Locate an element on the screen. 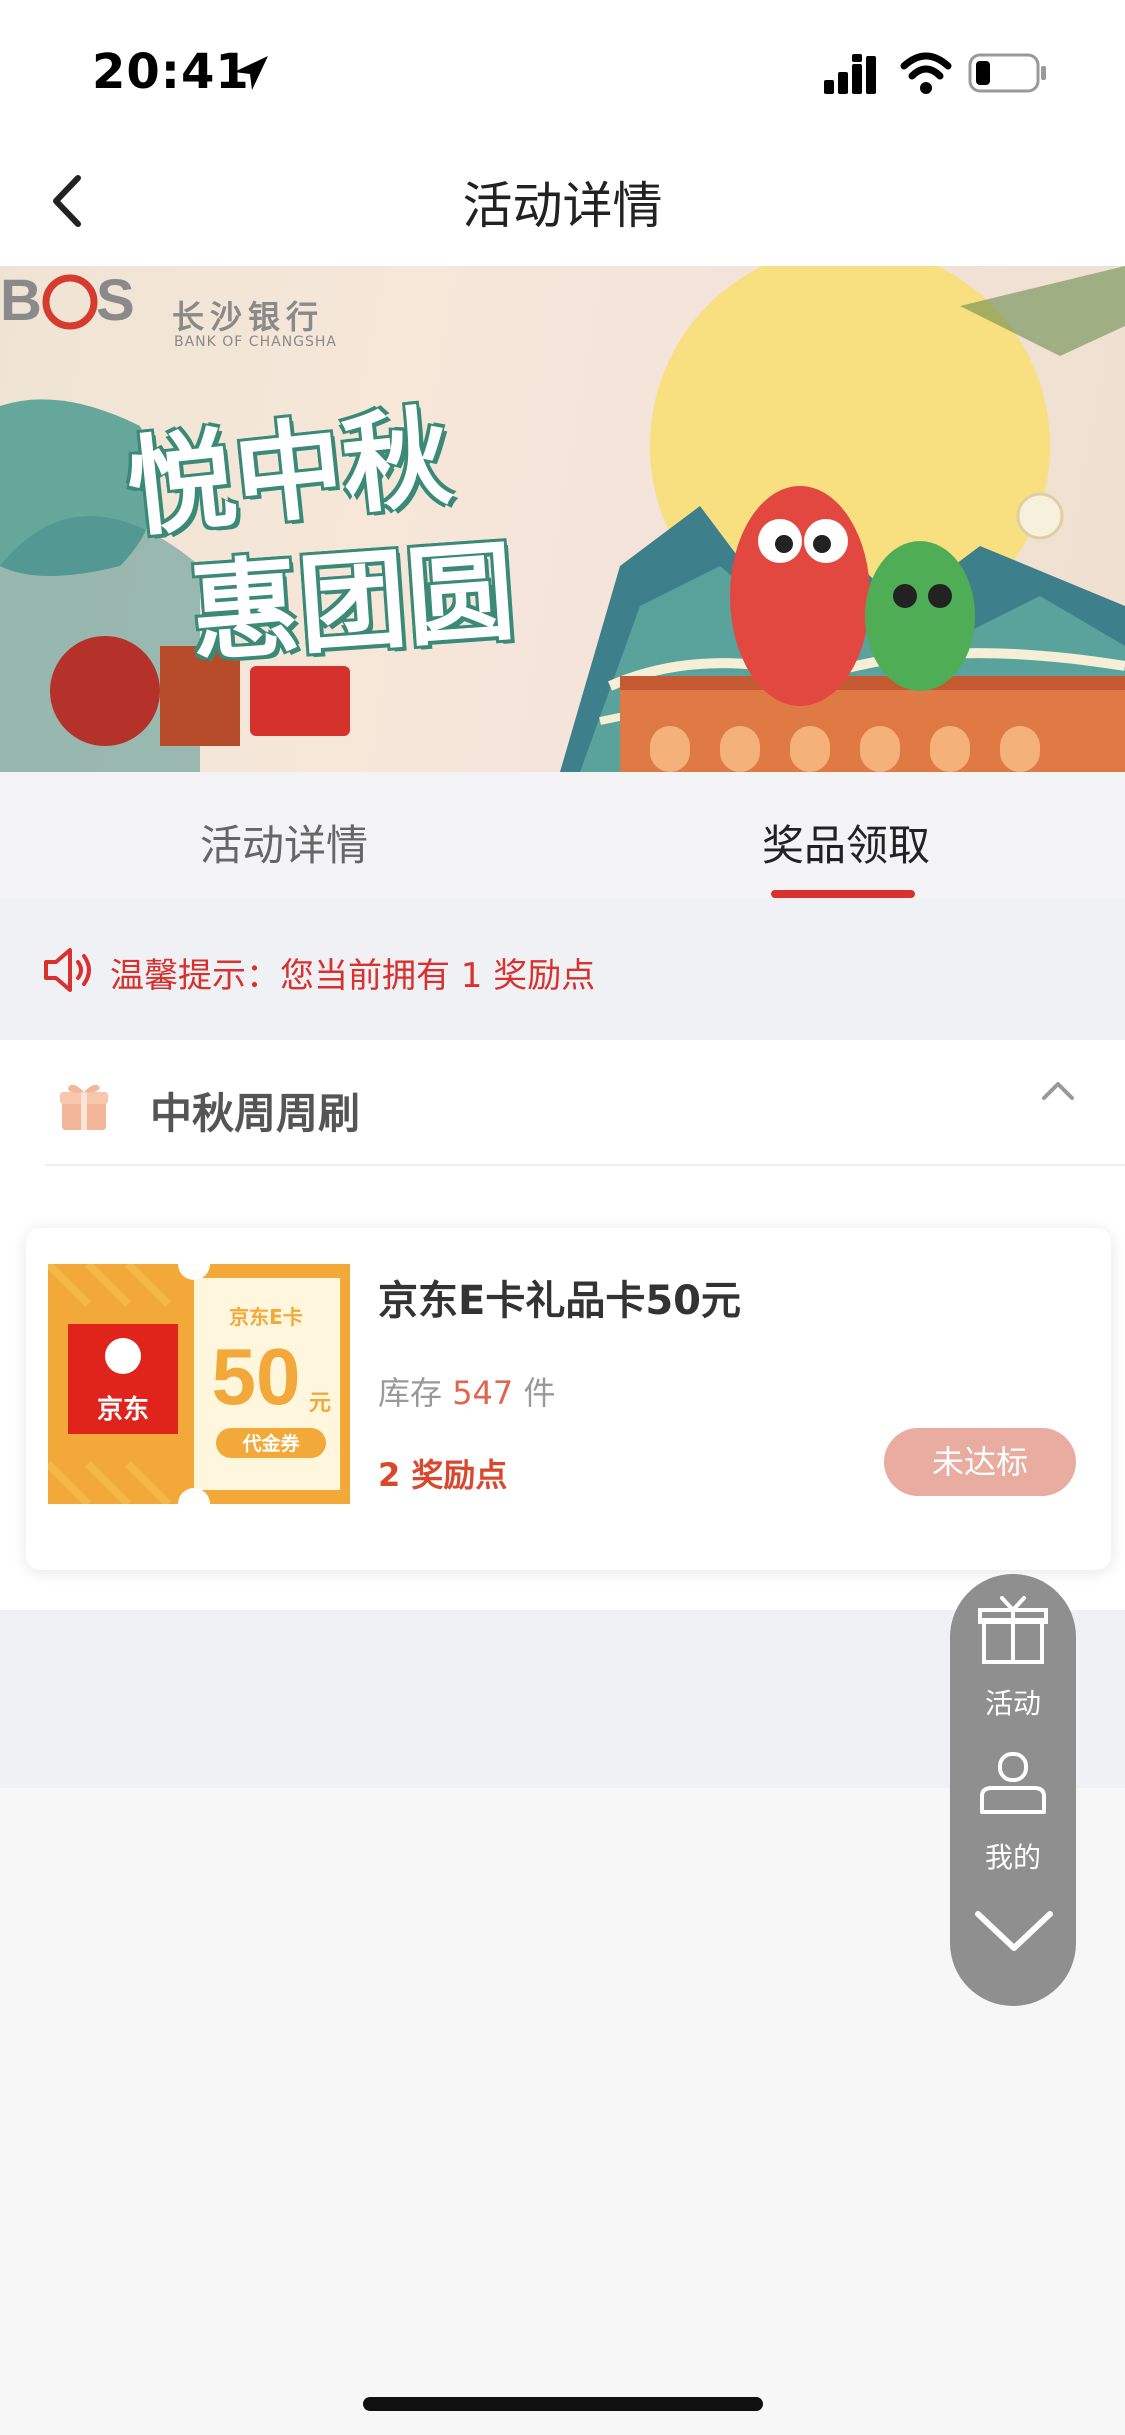 This screenshot has width=1125, height=2435. stock-prefix: 库存 is located at coordinates (410, 1393).